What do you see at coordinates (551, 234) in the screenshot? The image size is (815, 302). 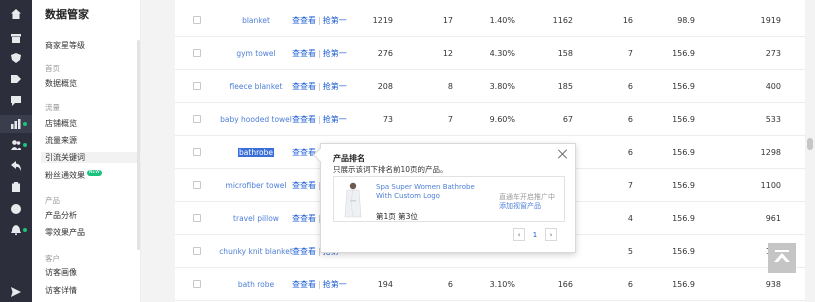 I see `next-page-button: ›` at bounding box center [551, 234].